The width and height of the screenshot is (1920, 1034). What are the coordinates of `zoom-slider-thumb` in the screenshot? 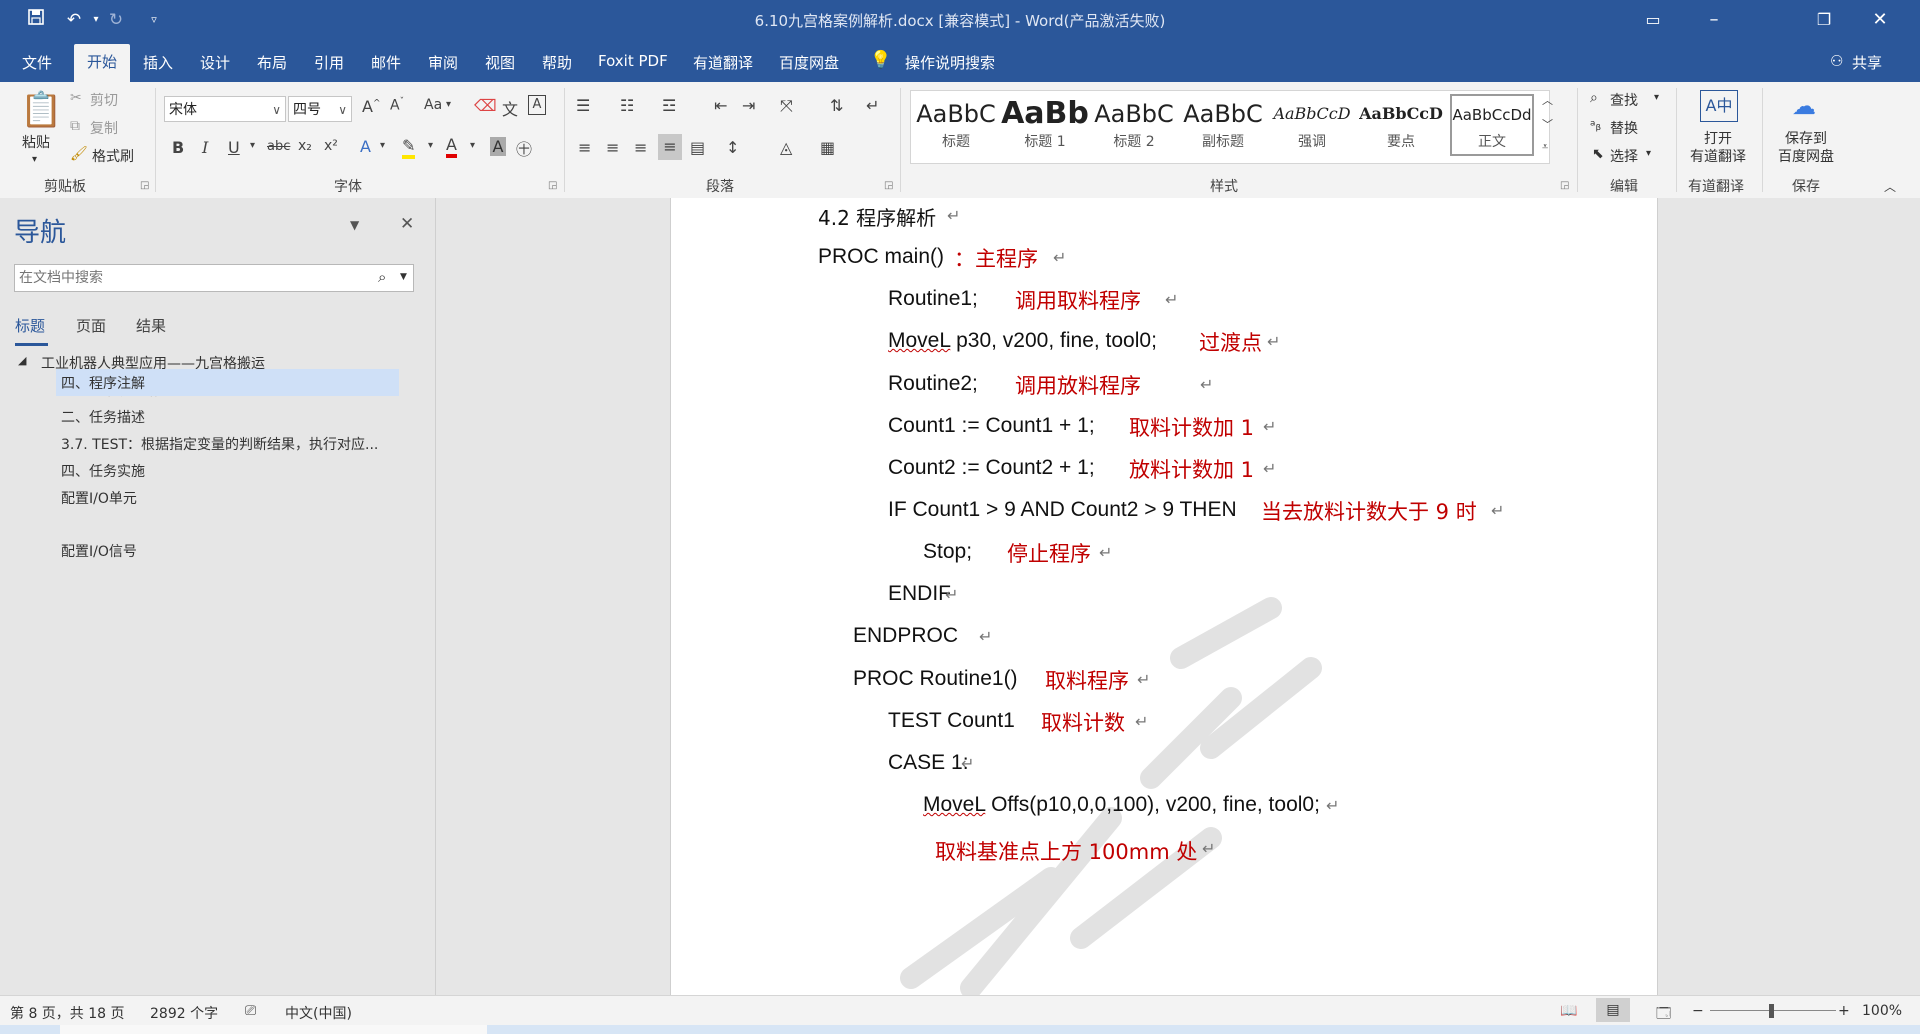 It's located at (1771, 1011).